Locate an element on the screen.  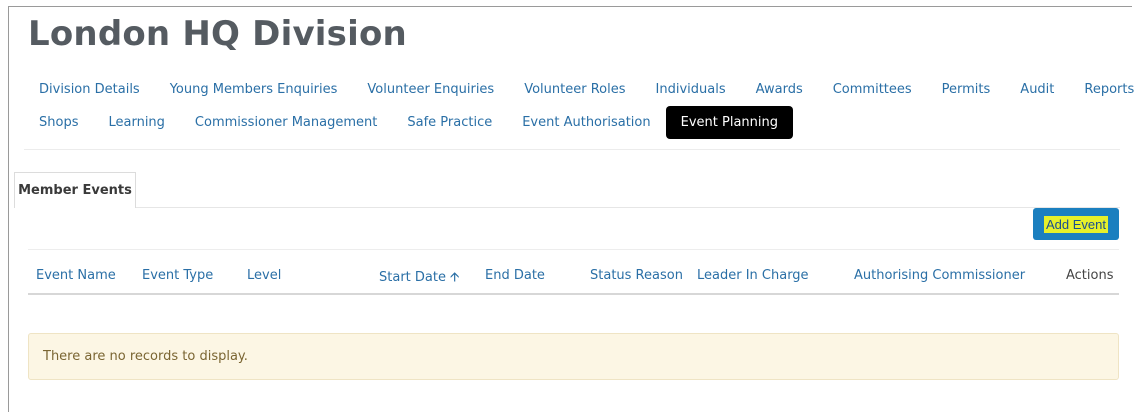
column-header-actions: Actions is located at coordinates (1090, 275).